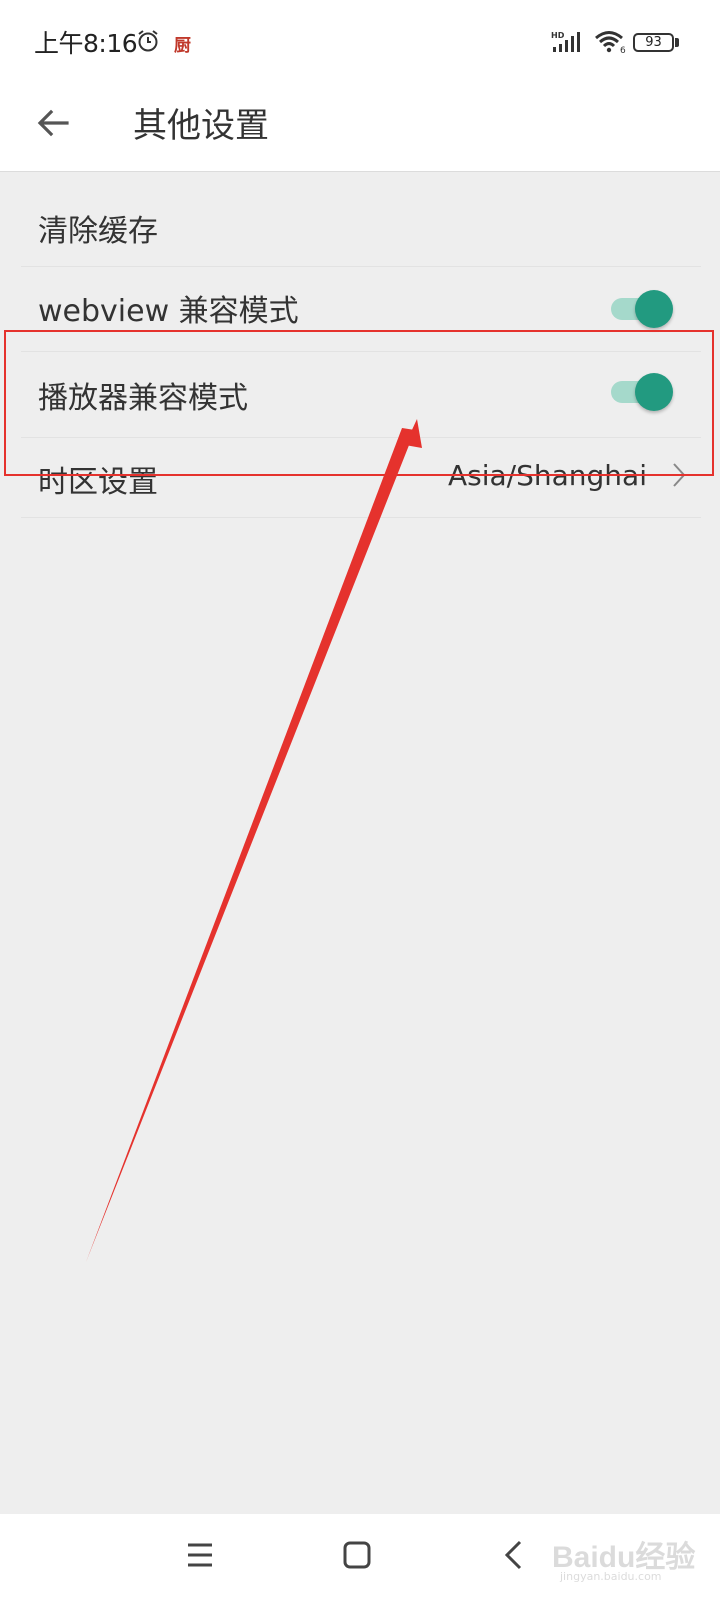 This screenshot has width=720, height=1600. What do you see at coordinates (627, 1558) in the screenshot?
I see `baidu-jingyan-watermark: Baidu经验 jingyan.baidu.com` at bounding box center [627, 1558].